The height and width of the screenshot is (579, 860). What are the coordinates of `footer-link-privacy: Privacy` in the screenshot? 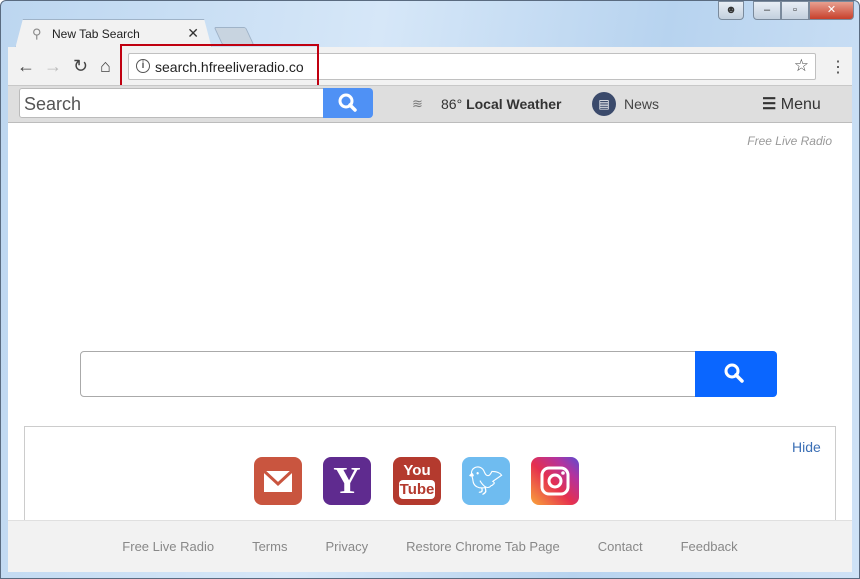 It's located at (346, 546).